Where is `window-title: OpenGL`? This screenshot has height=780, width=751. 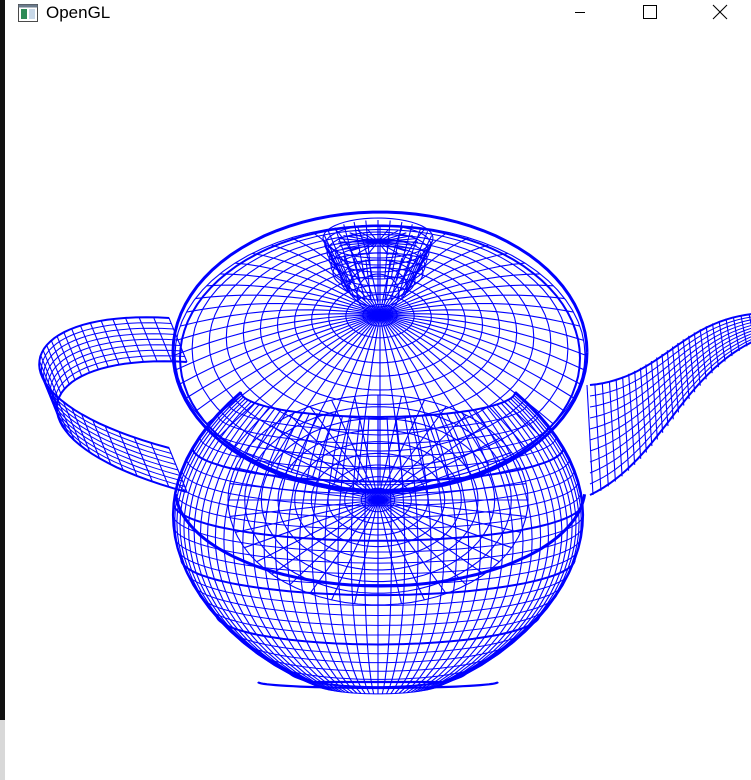 window-title: OpenGL is located at coordinates (78, 12).